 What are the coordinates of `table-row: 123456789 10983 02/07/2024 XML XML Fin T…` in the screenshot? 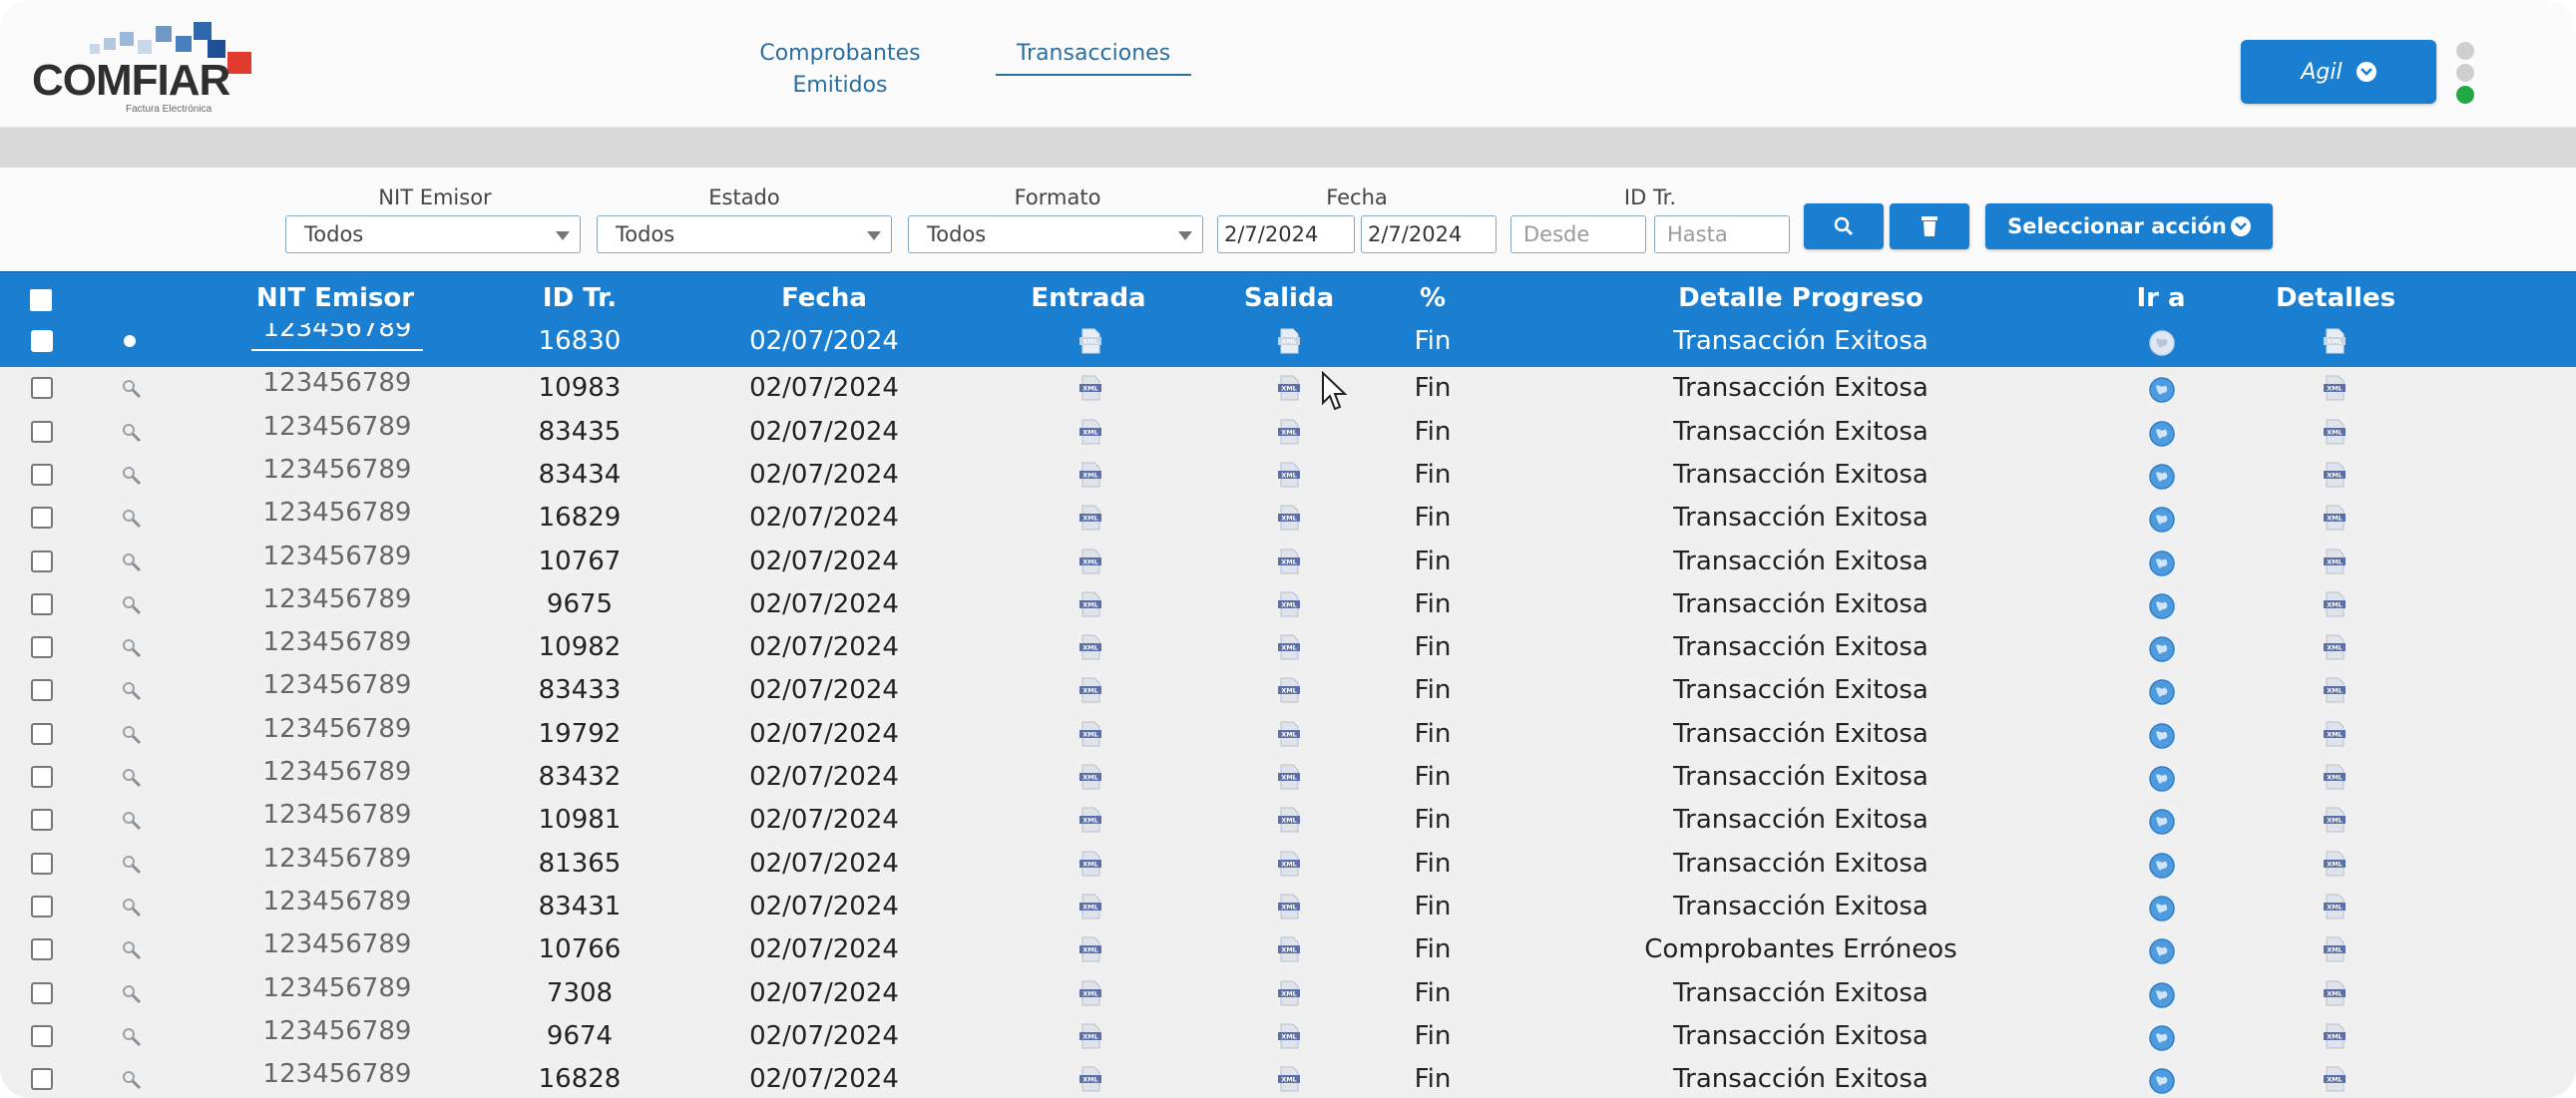 It's located at (1288, 388).